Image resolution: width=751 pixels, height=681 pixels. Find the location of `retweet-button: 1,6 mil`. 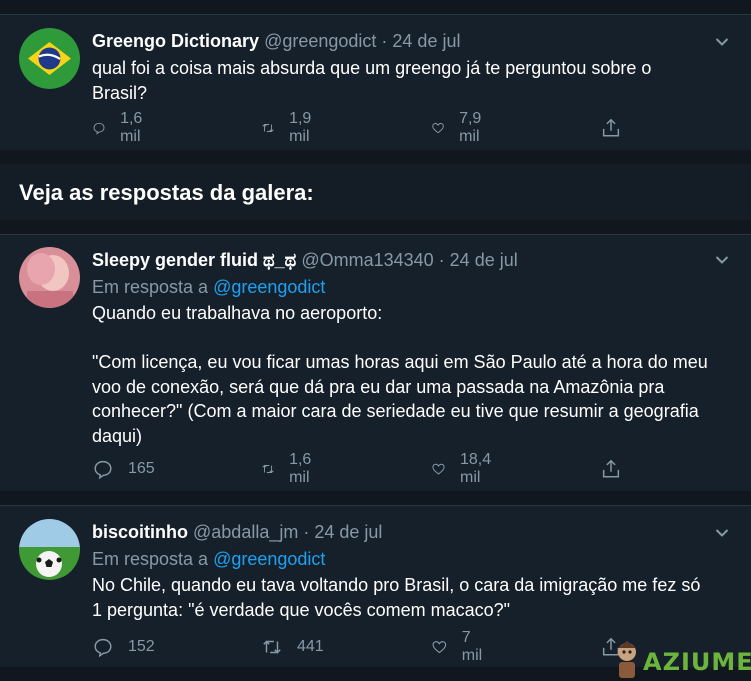

retweet-button: 1,6 mil is located at coordinates (290, 468).